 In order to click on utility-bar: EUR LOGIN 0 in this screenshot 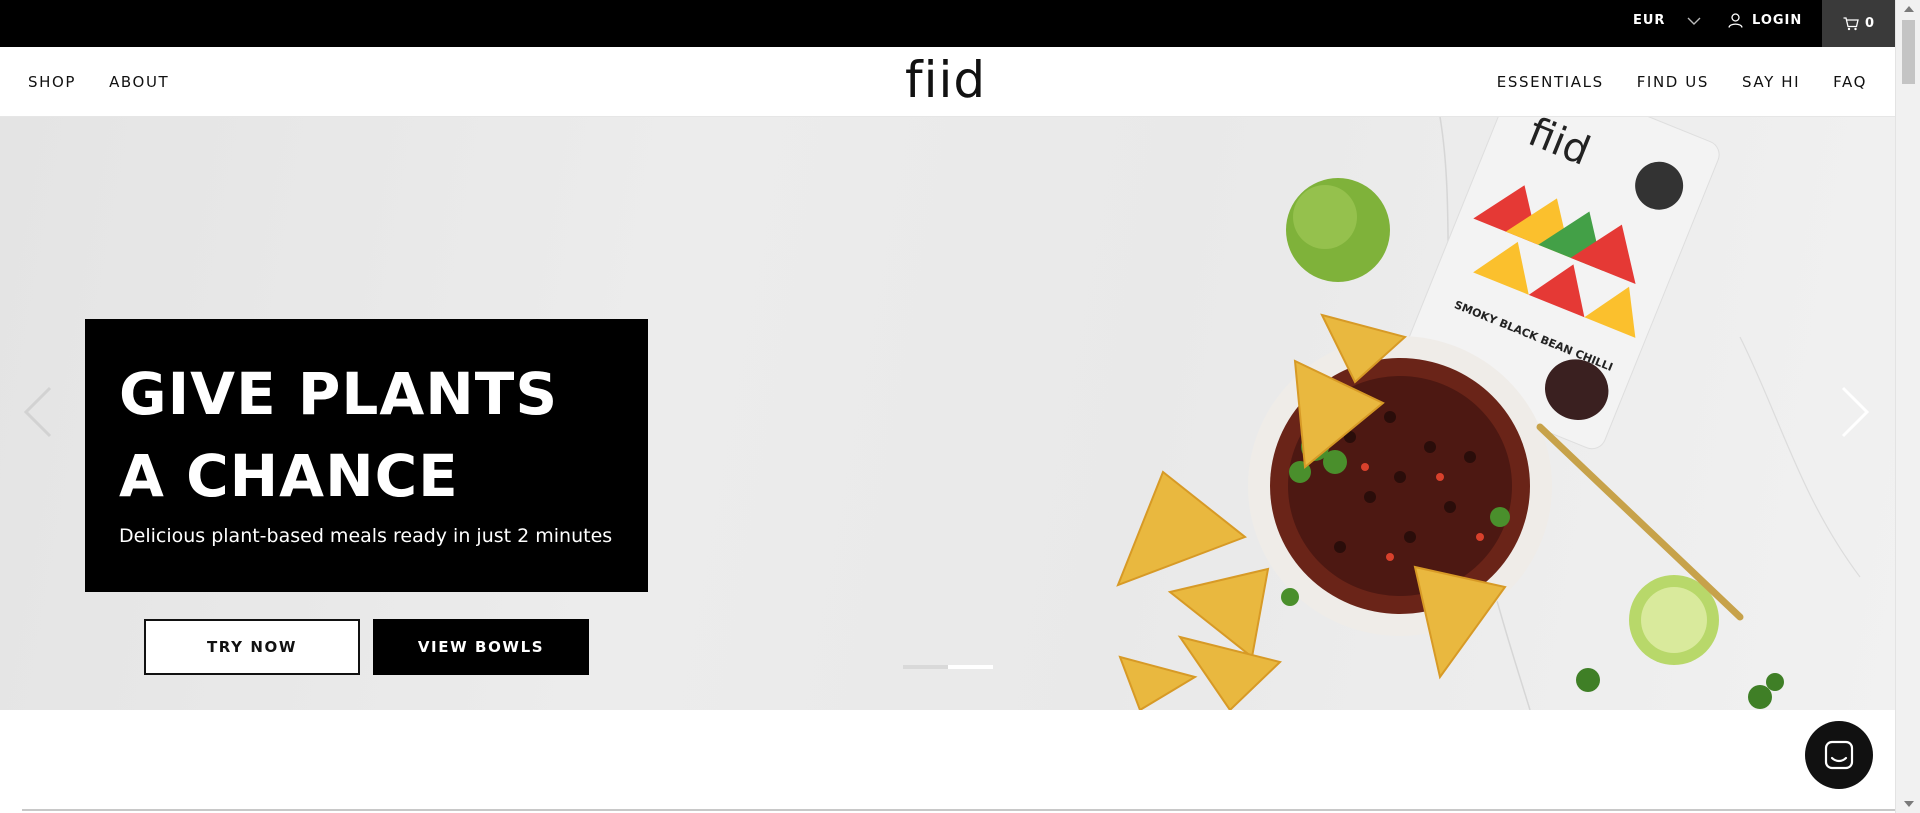, I will do `click(947, 23)`.